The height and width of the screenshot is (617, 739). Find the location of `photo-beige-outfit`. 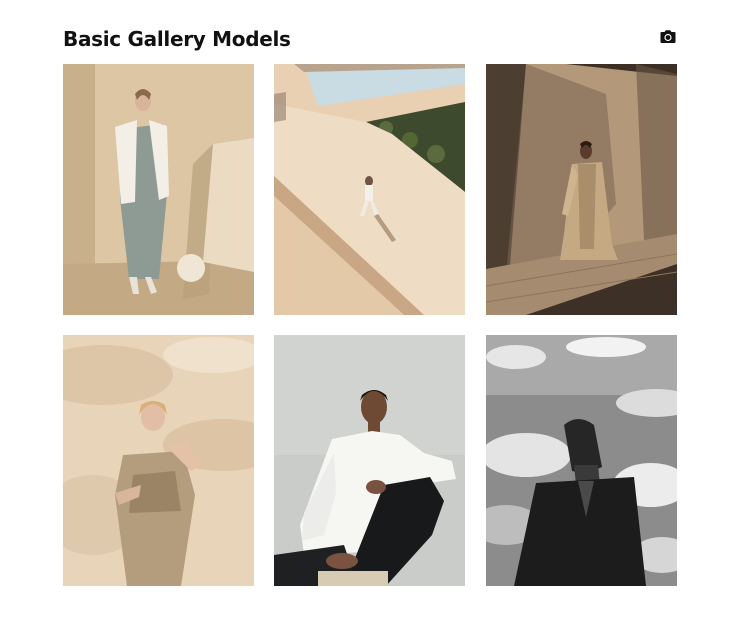

photo-beige-outfit is located at coordinates (158, 460).